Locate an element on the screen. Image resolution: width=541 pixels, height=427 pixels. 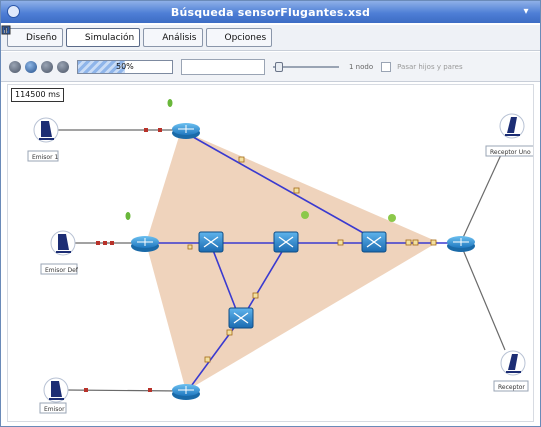
mode-tabbar: Diseño Simulación Análisis Opciones is located at coordinates (270, 38).